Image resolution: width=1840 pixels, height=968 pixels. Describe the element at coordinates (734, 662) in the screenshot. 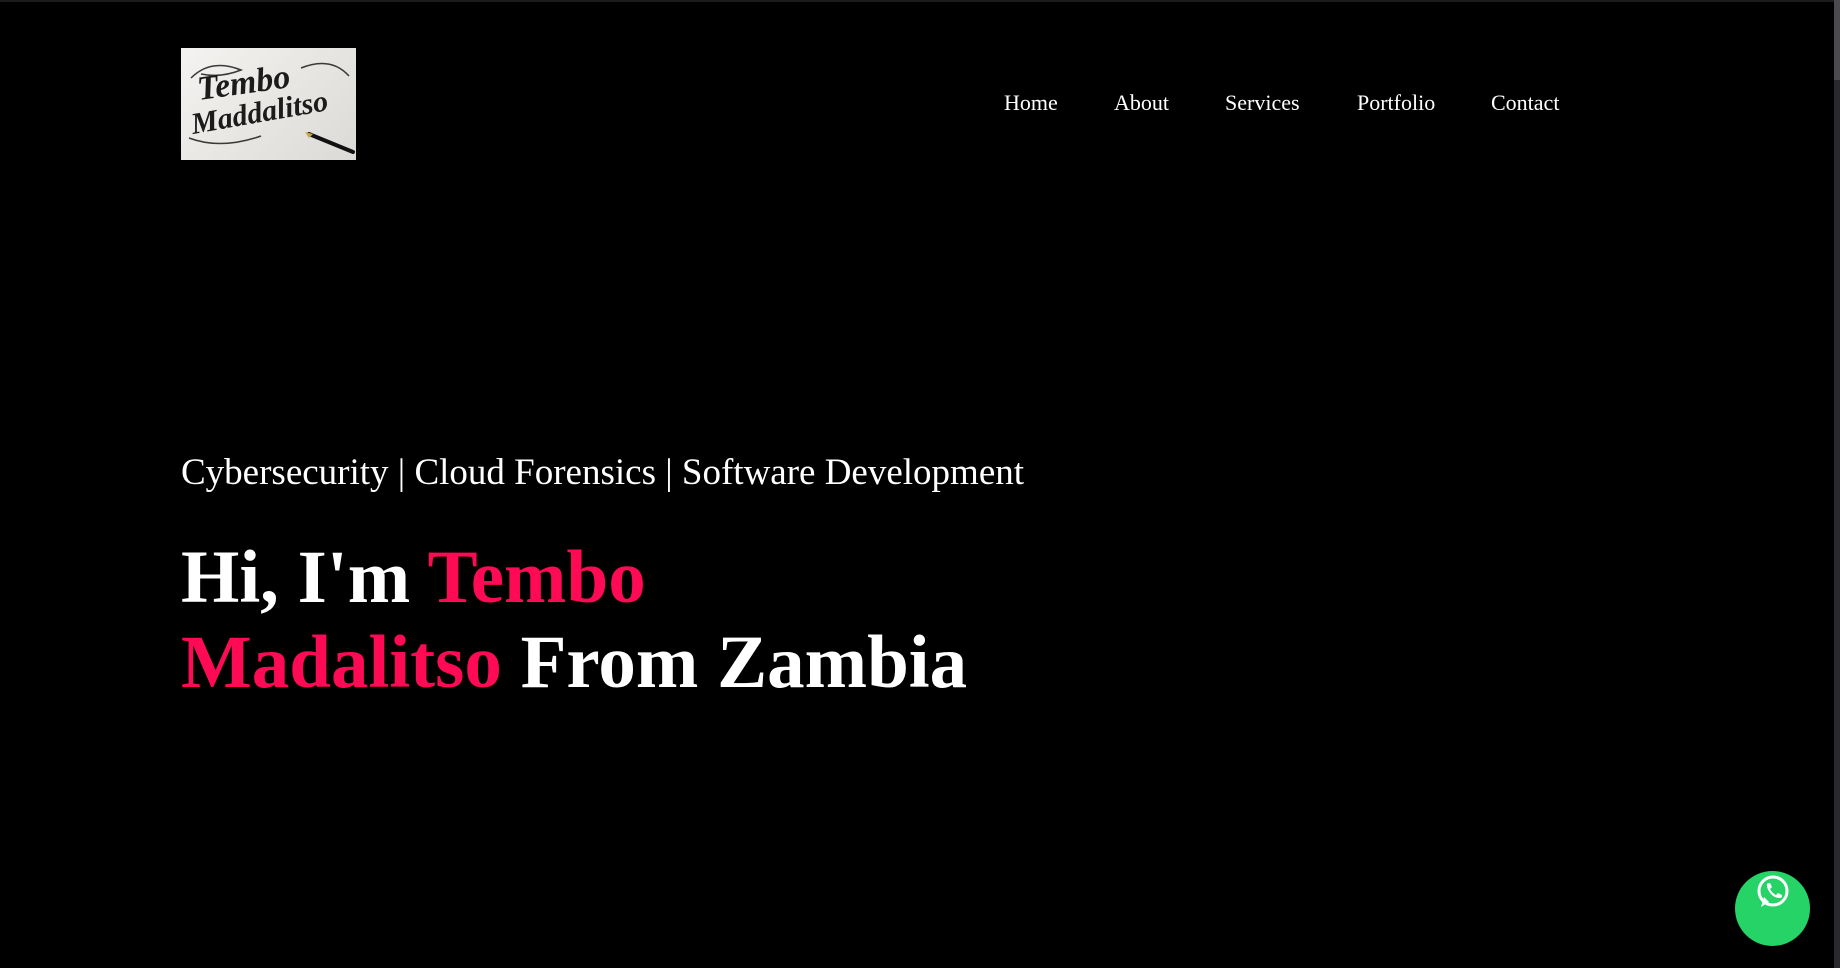

I see `hero-suffix: From Zambia` at that location.